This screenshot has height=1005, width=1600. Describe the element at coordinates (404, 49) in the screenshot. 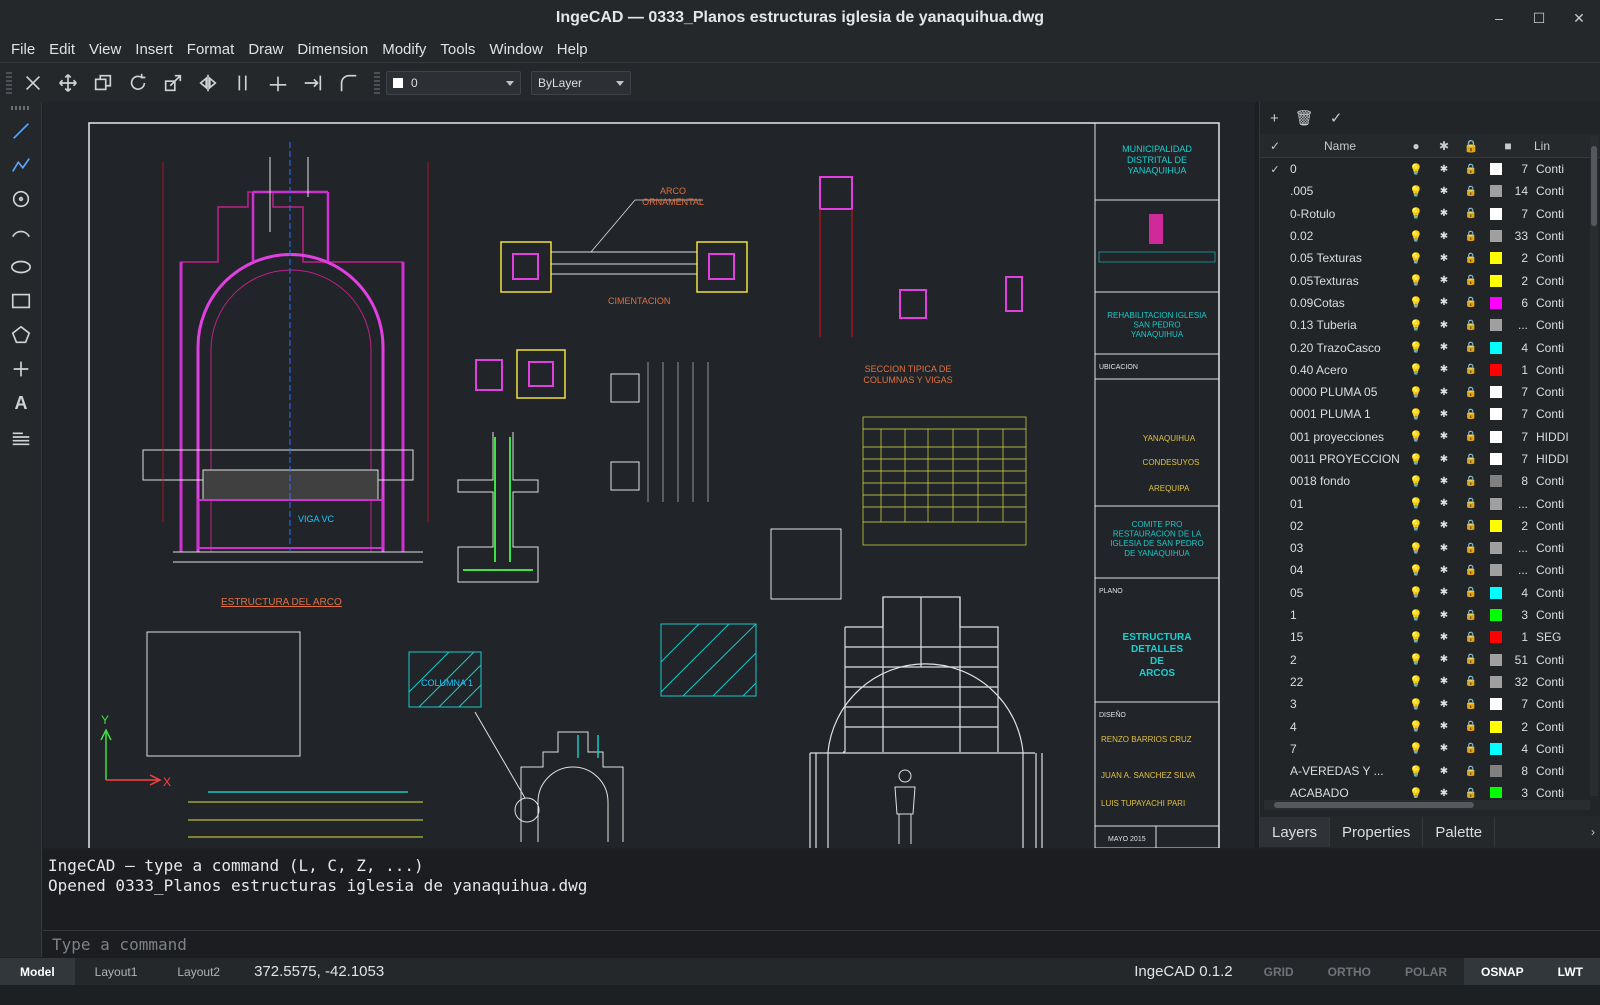

I see `menu-modify: Modify` at that location.